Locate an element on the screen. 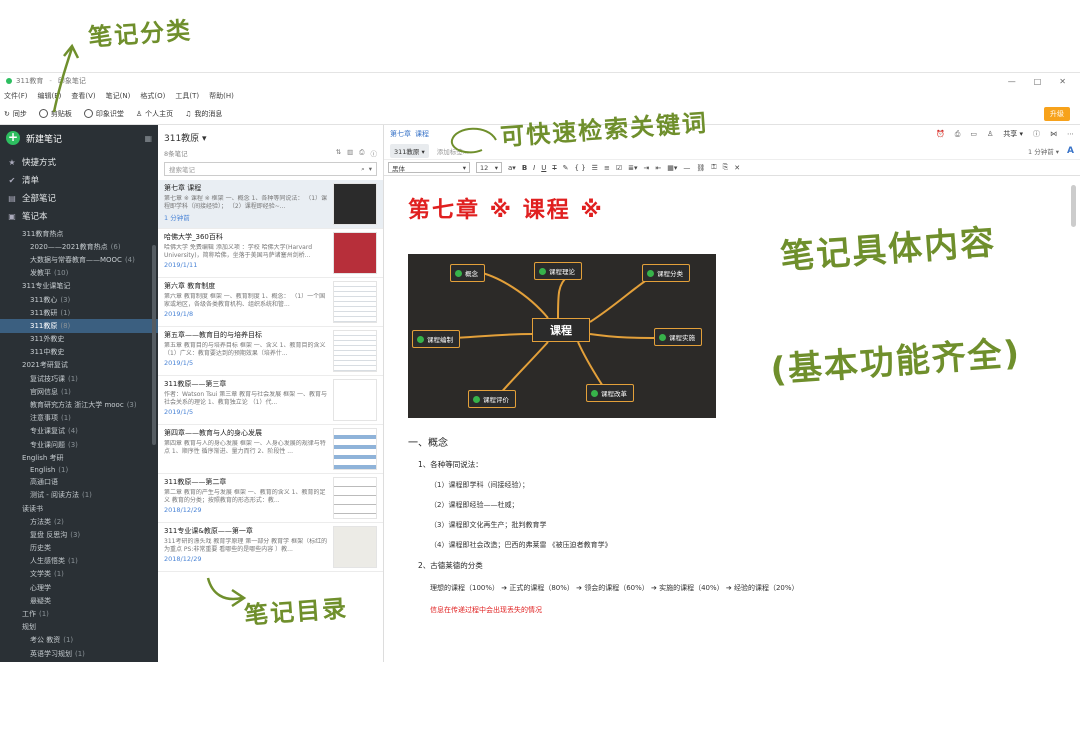 This screenshot has height=732, width=1080. notebook-item: 311教原 (8) is located at coordinates (79, 326).